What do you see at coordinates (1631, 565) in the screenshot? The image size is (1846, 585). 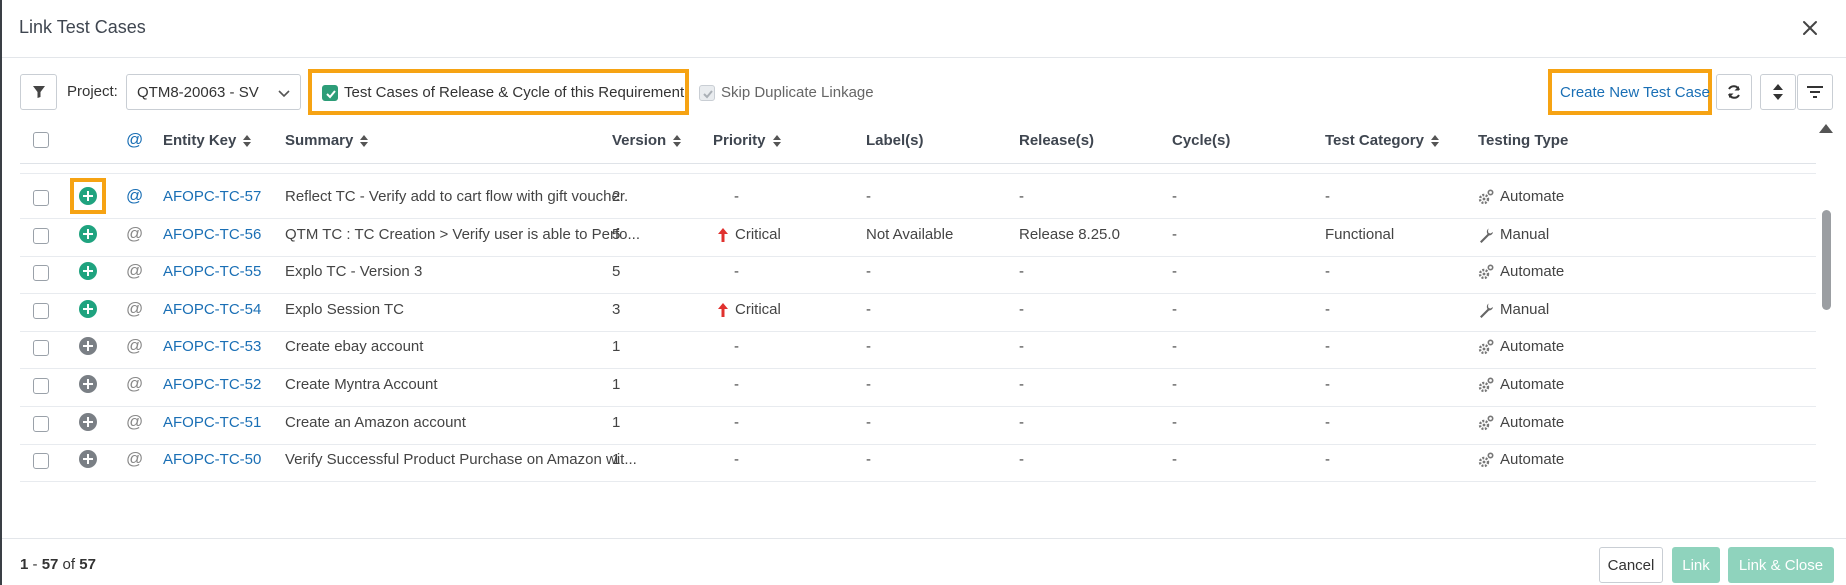 I see `cancel-button: Cancel` at bounding box center [1631, 565].